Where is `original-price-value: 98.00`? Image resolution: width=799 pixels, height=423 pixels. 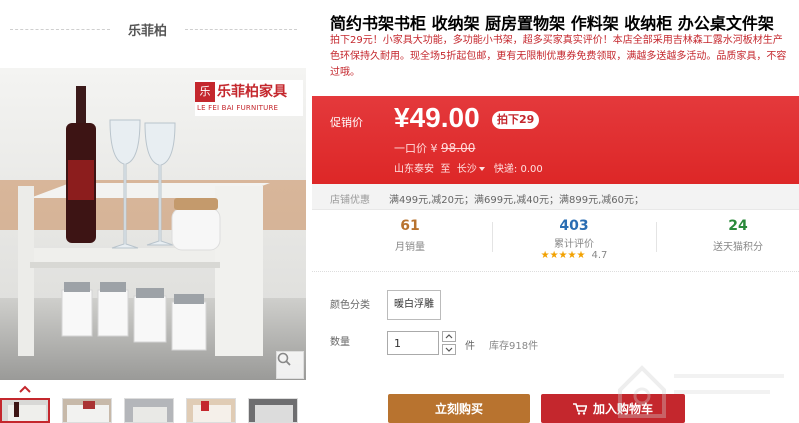 original-price-value: 98.00 is located at coordinates (458, 148).